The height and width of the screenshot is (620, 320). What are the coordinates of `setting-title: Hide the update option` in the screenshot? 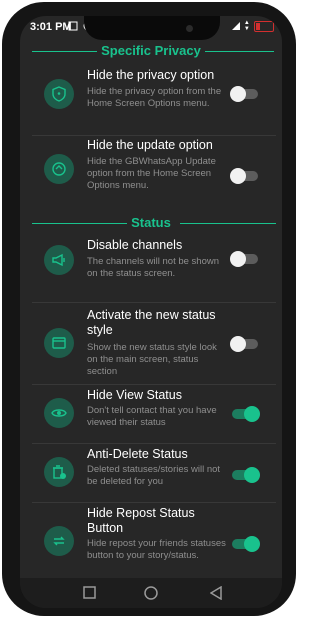 It's located at (150, 145).